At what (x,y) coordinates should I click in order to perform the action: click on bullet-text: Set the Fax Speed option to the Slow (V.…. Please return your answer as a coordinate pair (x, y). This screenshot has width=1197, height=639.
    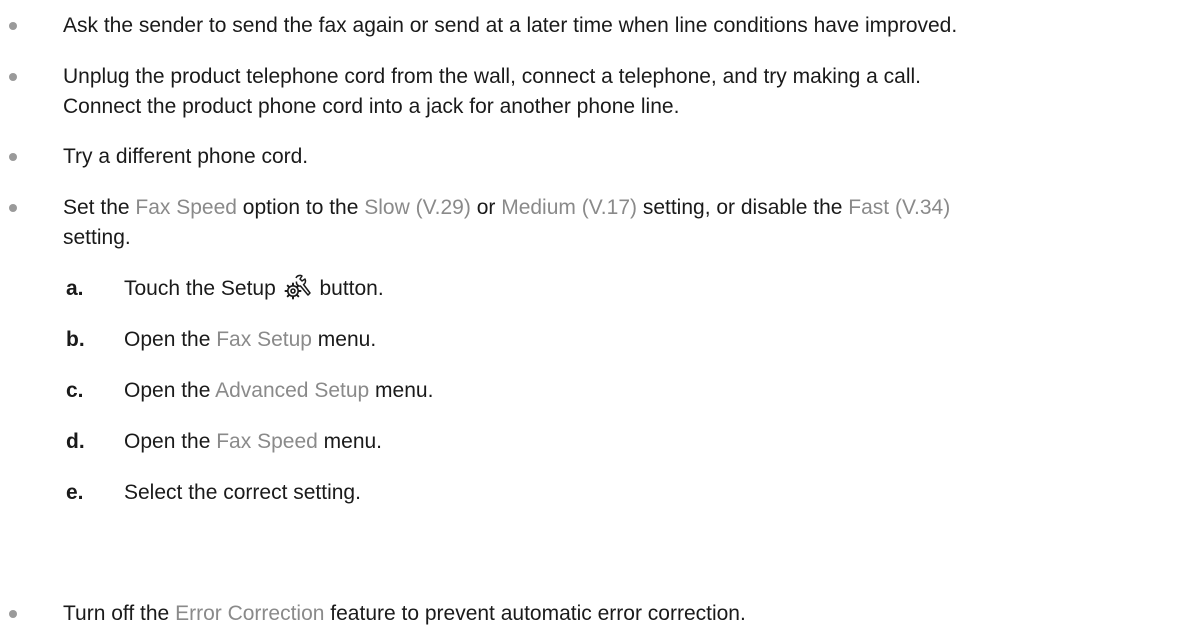
    Looking at the image, I should click on (627, 223).